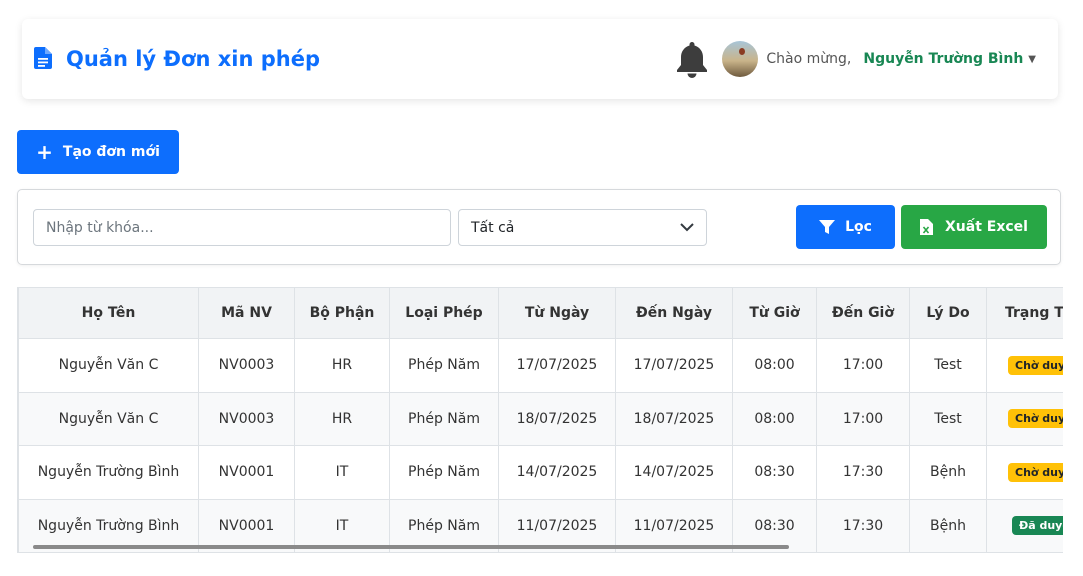  I want to click on column-header: Bộ Phận, so click(342, 313).